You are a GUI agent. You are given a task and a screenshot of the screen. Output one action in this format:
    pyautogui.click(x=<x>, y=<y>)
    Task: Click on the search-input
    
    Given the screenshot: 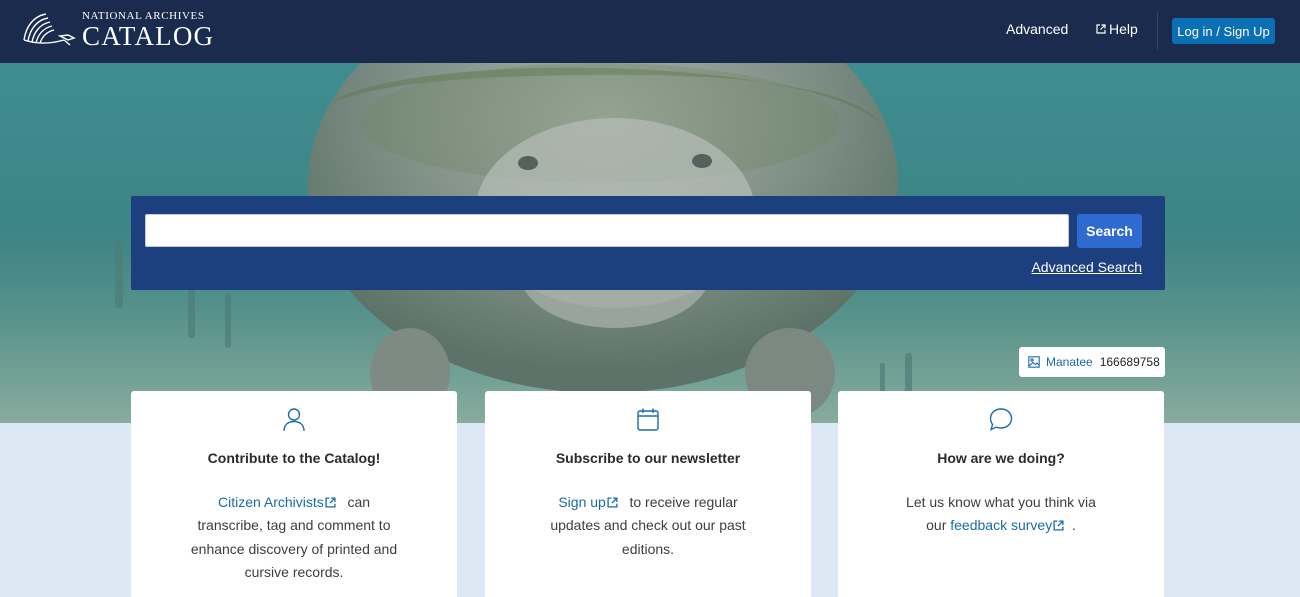 What is the action you would take?
    pyautogui.click(x=607, y=230)
    